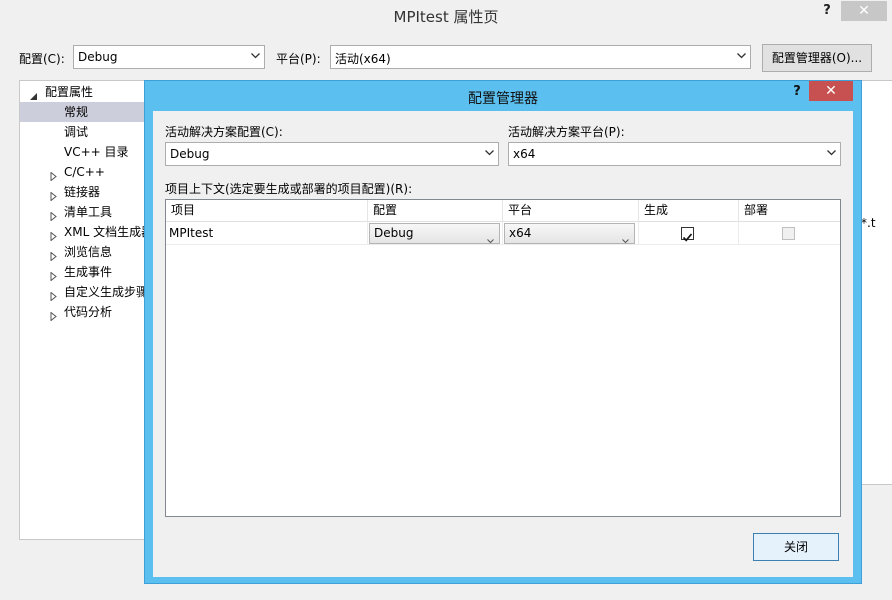 This screenshot has height=600, width=892. I want to click on tree-item-manifest-tool: 清单工具, so click(83, 212).